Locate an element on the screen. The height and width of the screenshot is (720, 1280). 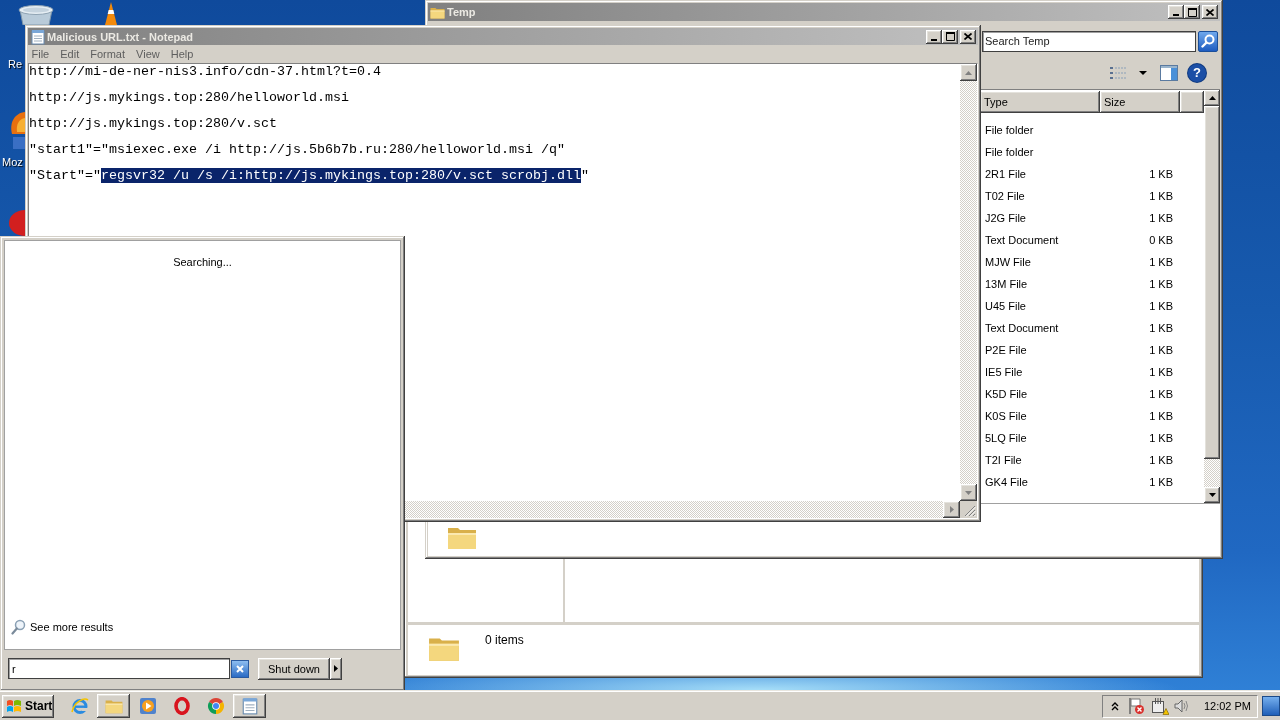
shut-down-options-button is located at coordinates (336, 668).